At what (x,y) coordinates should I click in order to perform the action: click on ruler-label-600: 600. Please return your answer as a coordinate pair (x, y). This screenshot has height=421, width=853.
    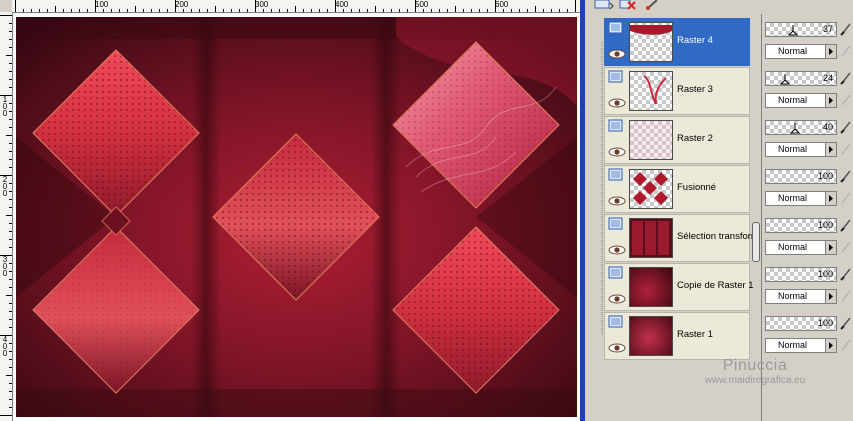
    Looking at the image, I should click on (502, 4).